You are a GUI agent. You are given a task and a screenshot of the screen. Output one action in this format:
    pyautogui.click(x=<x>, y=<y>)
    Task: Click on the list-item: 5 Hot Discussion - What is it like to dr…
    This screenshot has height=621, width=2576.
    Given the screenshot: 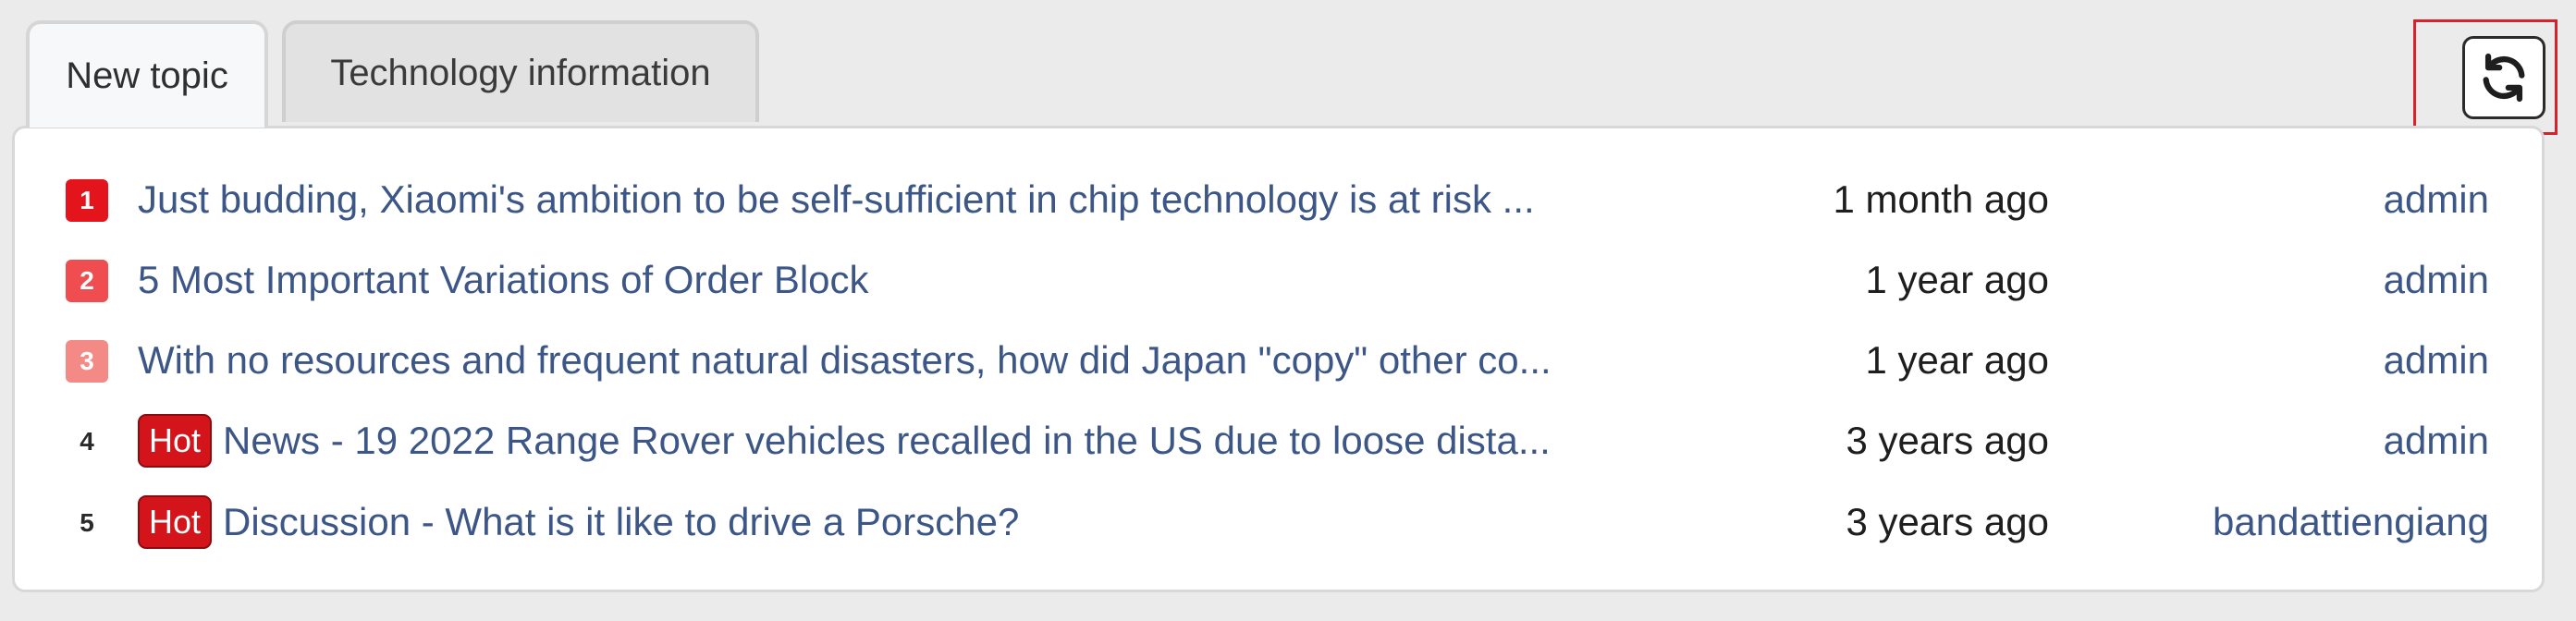 What is the action you would take?
    pyautogui.click(x=1279, y=522)
    